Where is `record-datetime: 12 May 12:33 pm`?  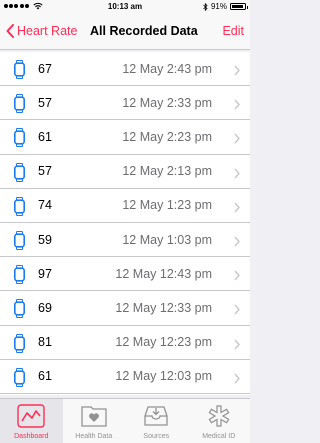 record-datetime: 12 May 12:33 pm is located at coordinates (163, 307).